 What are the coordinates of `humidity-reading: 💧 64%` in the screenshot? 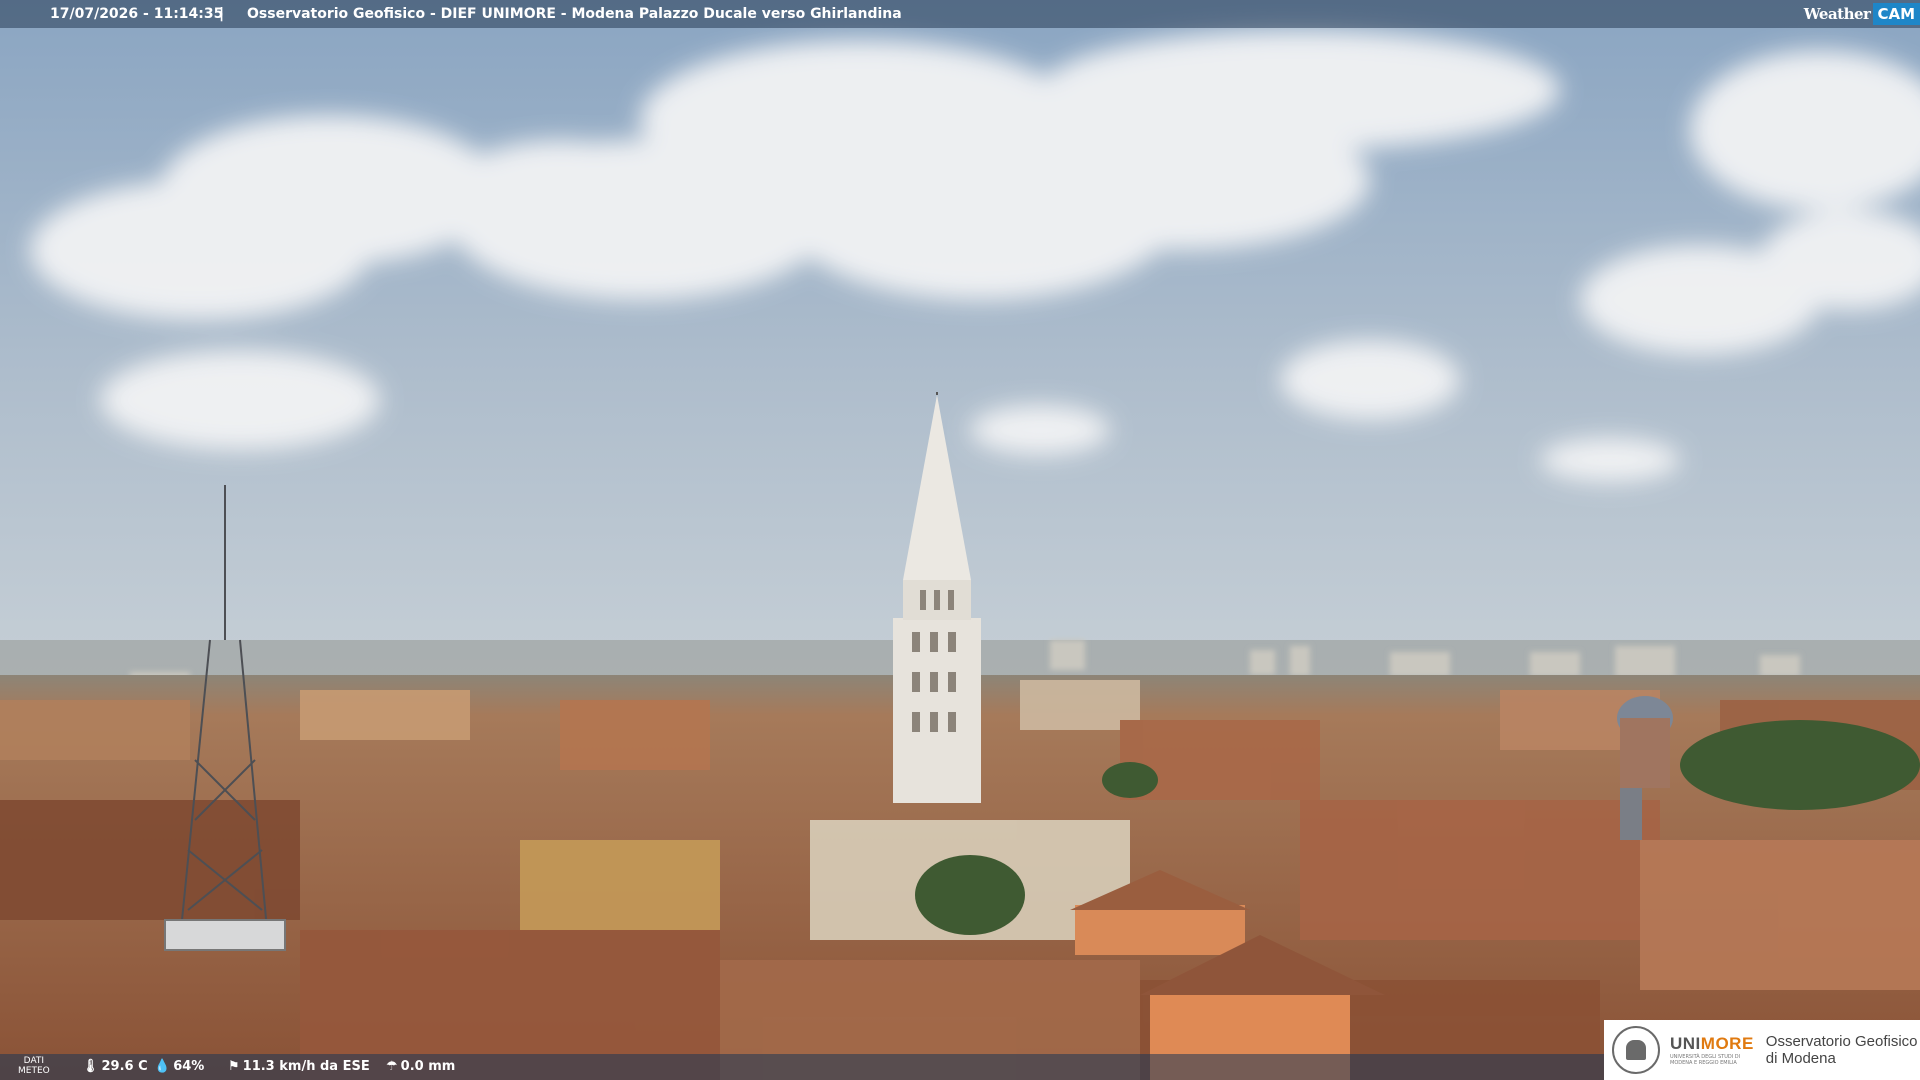 It's located at (179, 1066).